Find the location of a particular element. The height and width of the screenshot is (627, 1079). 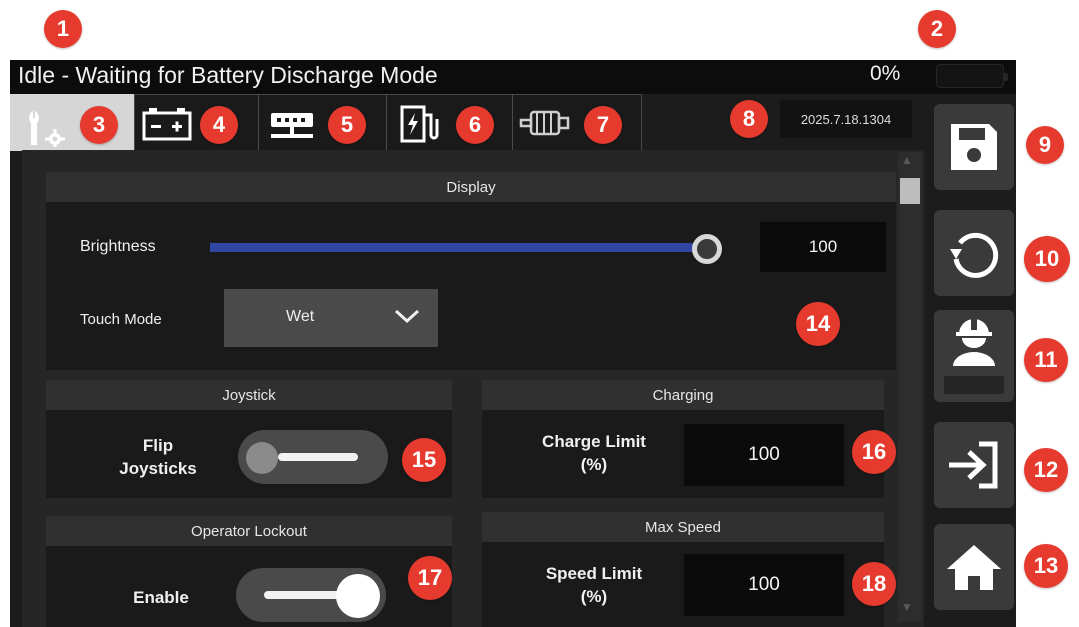

callout-8: 8 is located at coordinates (749, 119).